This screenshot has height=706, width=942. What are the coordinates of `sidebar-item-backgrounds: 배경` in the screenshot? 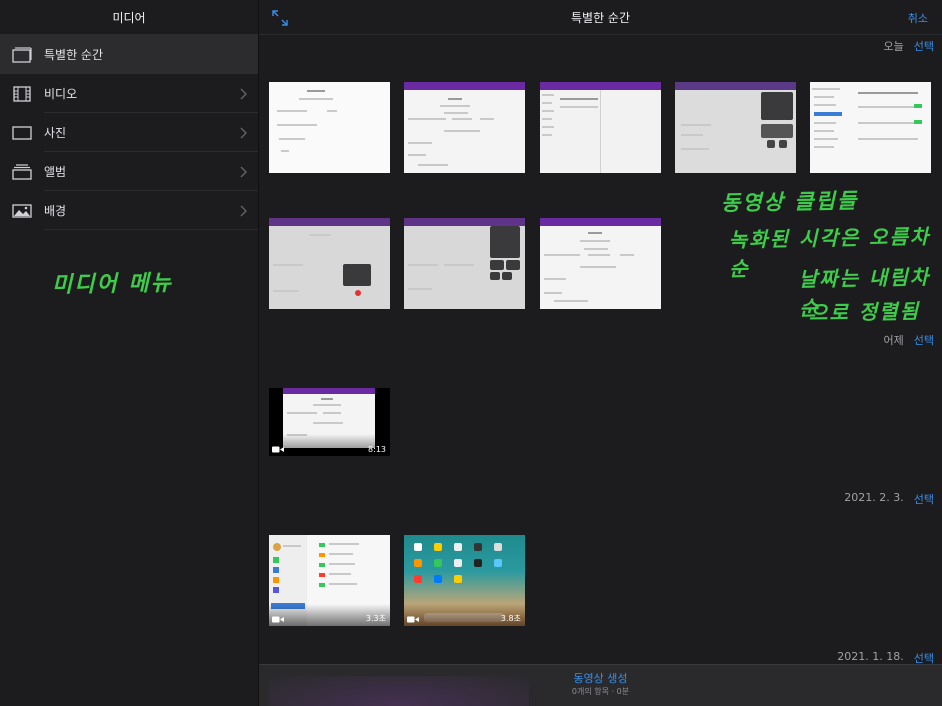 It's located at (129, 210).